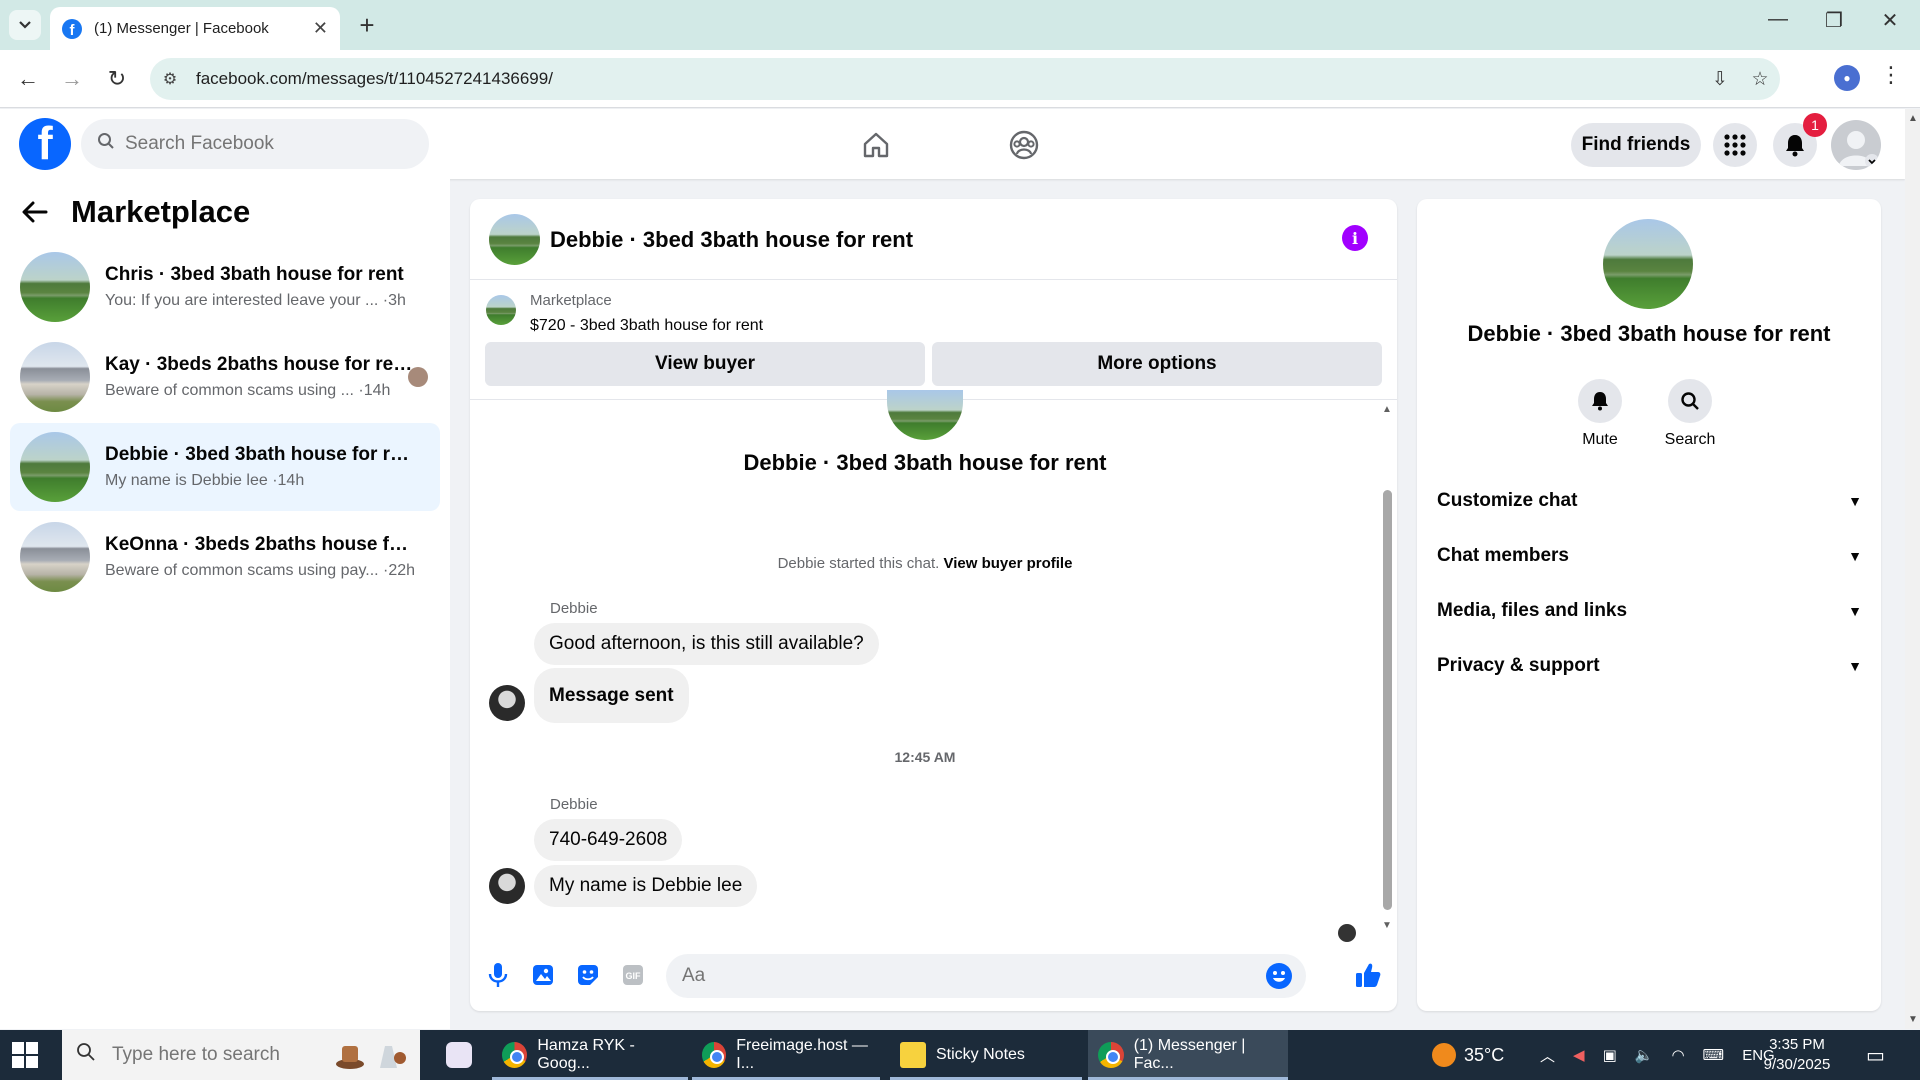  What do you see at coordinates (705, 364) in the screenshot?
I see `view-buyer-button: View buyer` at bounding box center [705, 364].